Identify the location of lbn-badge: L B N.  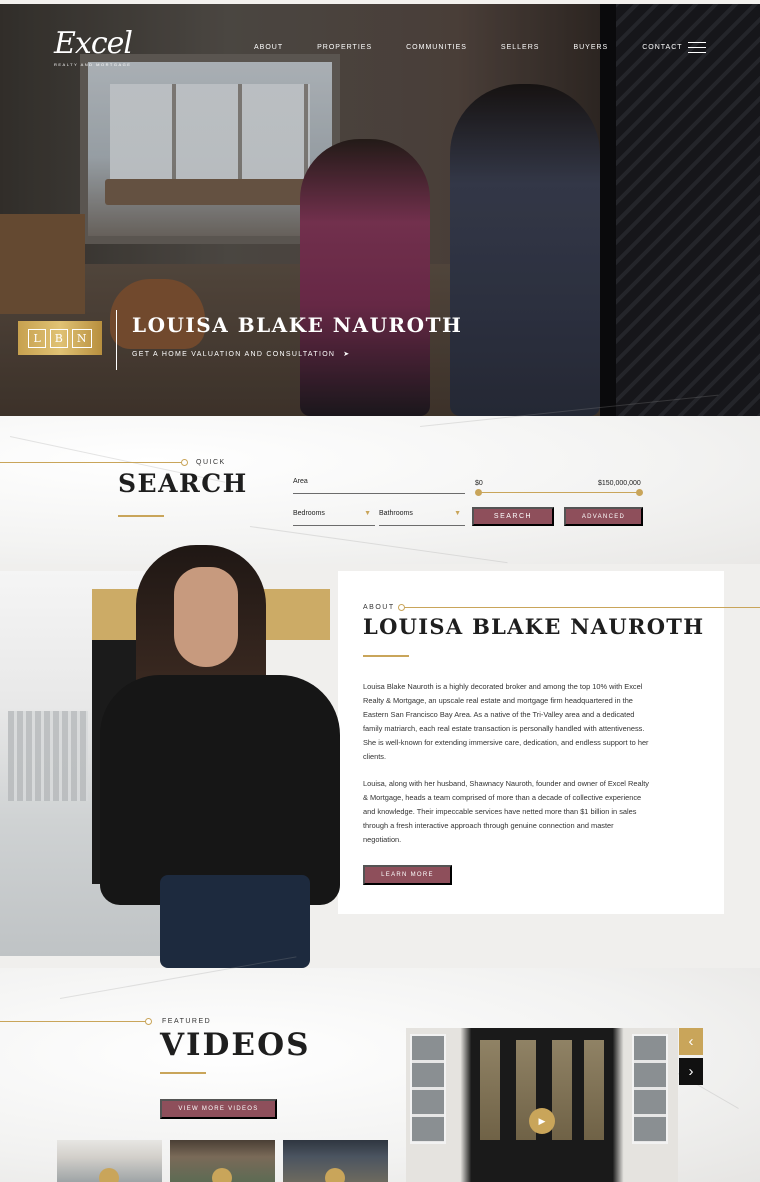
(60, 338).